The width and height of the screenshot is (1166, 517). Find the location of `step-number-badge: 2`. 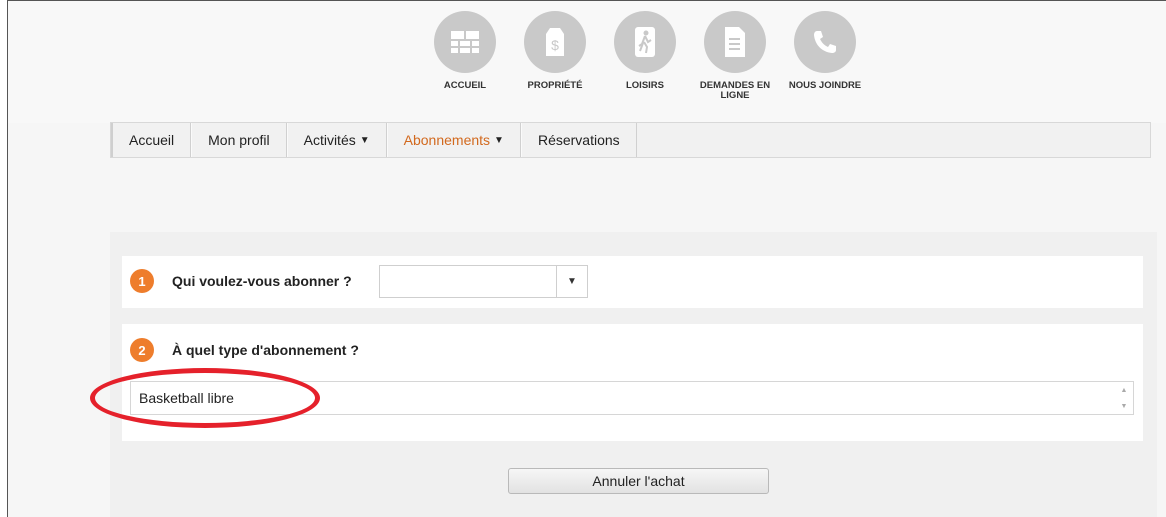

step-number-badge: 2 is located at coordinates (142, 350).